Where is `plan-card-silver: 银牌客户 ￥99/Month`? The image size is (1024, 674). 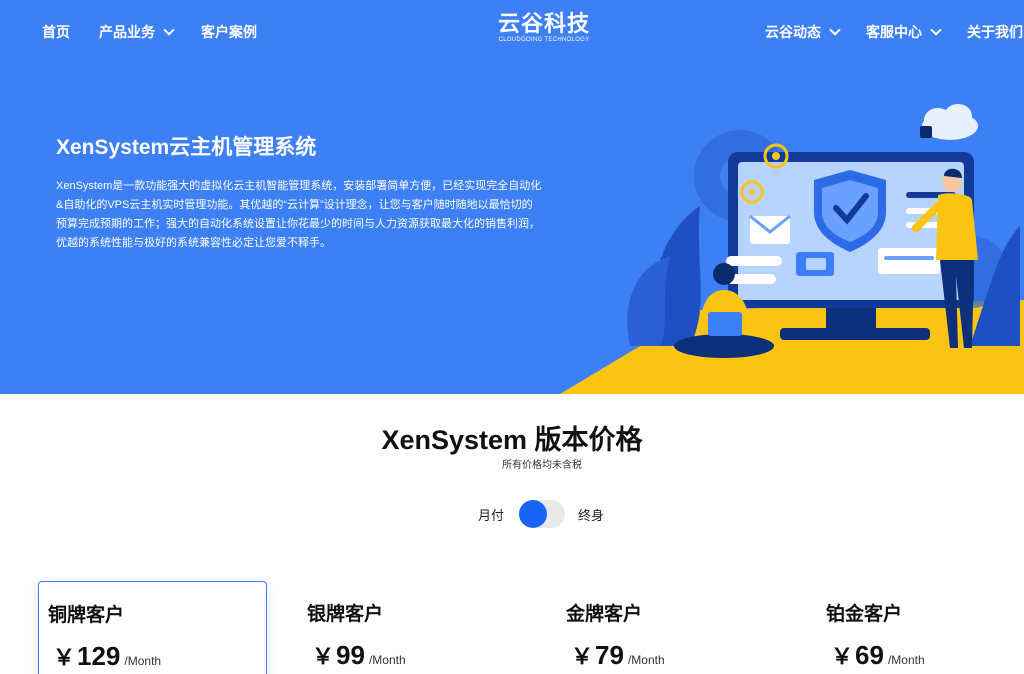 plan-card-silver: 银牌客户 ￥99/Month is located at coordinates (412, 627).